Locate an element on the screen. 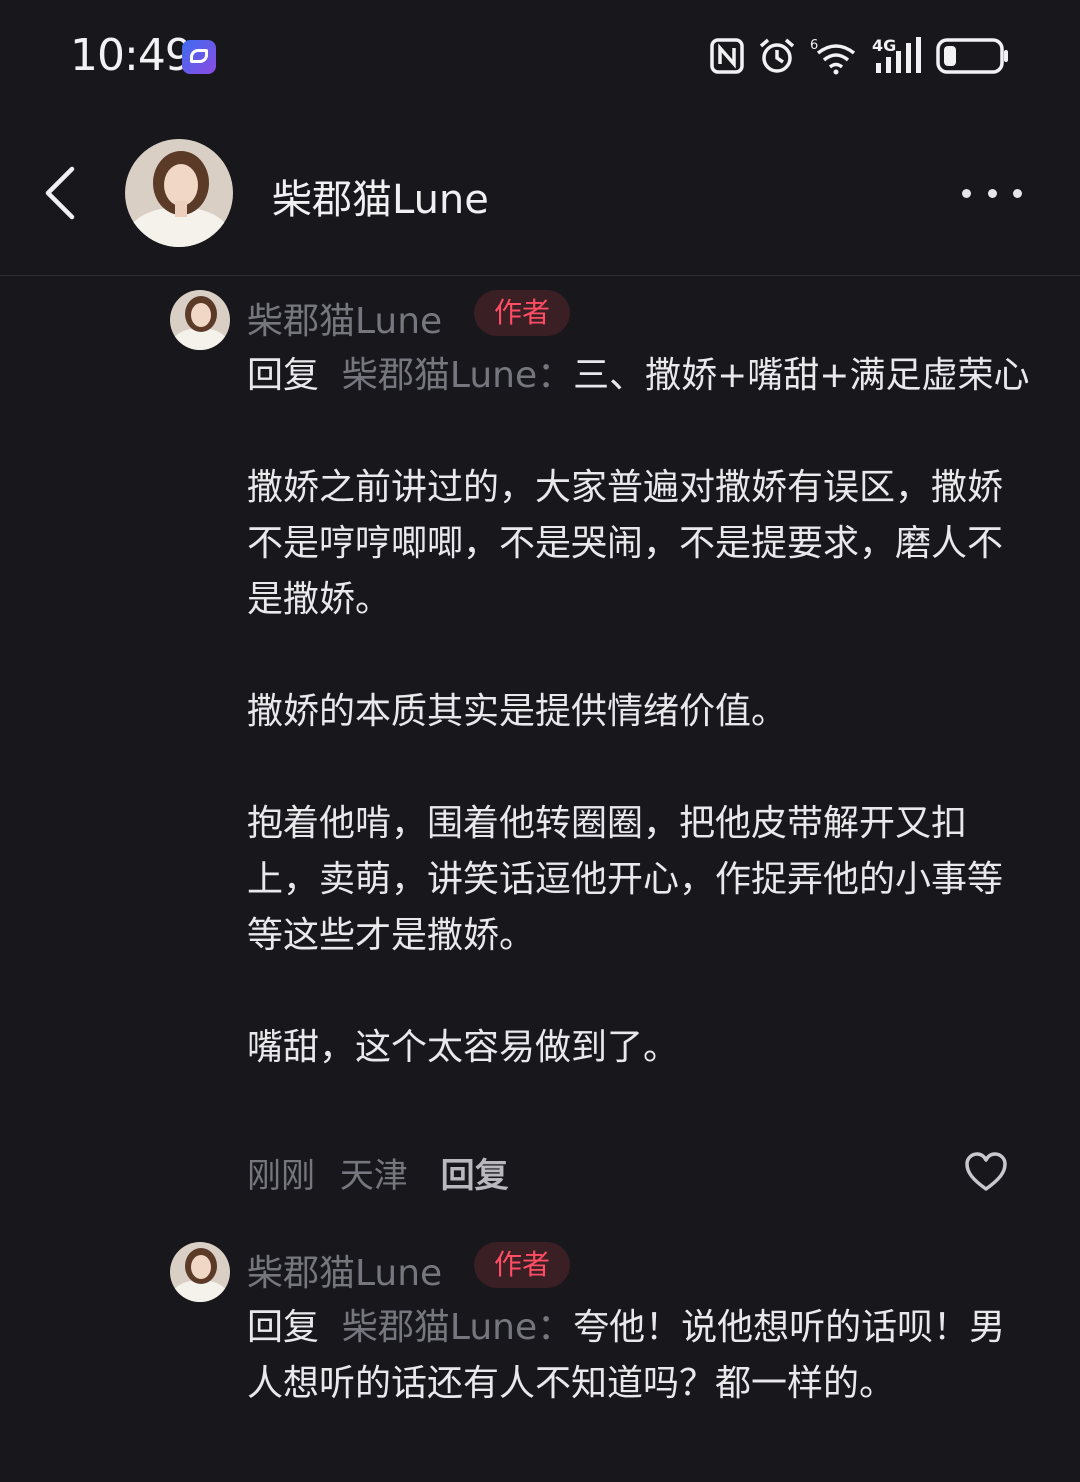 The height and width of the screenshot is (1482, 1080). reply-button: 回复 is located at coordinates (475, 1176).